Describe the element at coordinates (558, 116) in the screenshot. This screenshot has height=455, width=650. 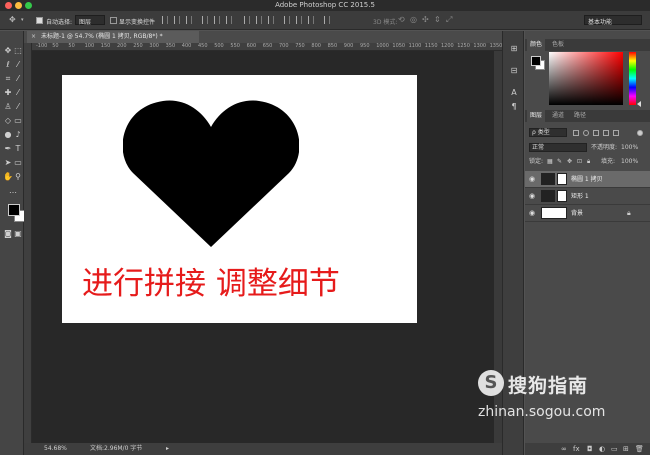
I see `tab-channels: 通道` at that location.